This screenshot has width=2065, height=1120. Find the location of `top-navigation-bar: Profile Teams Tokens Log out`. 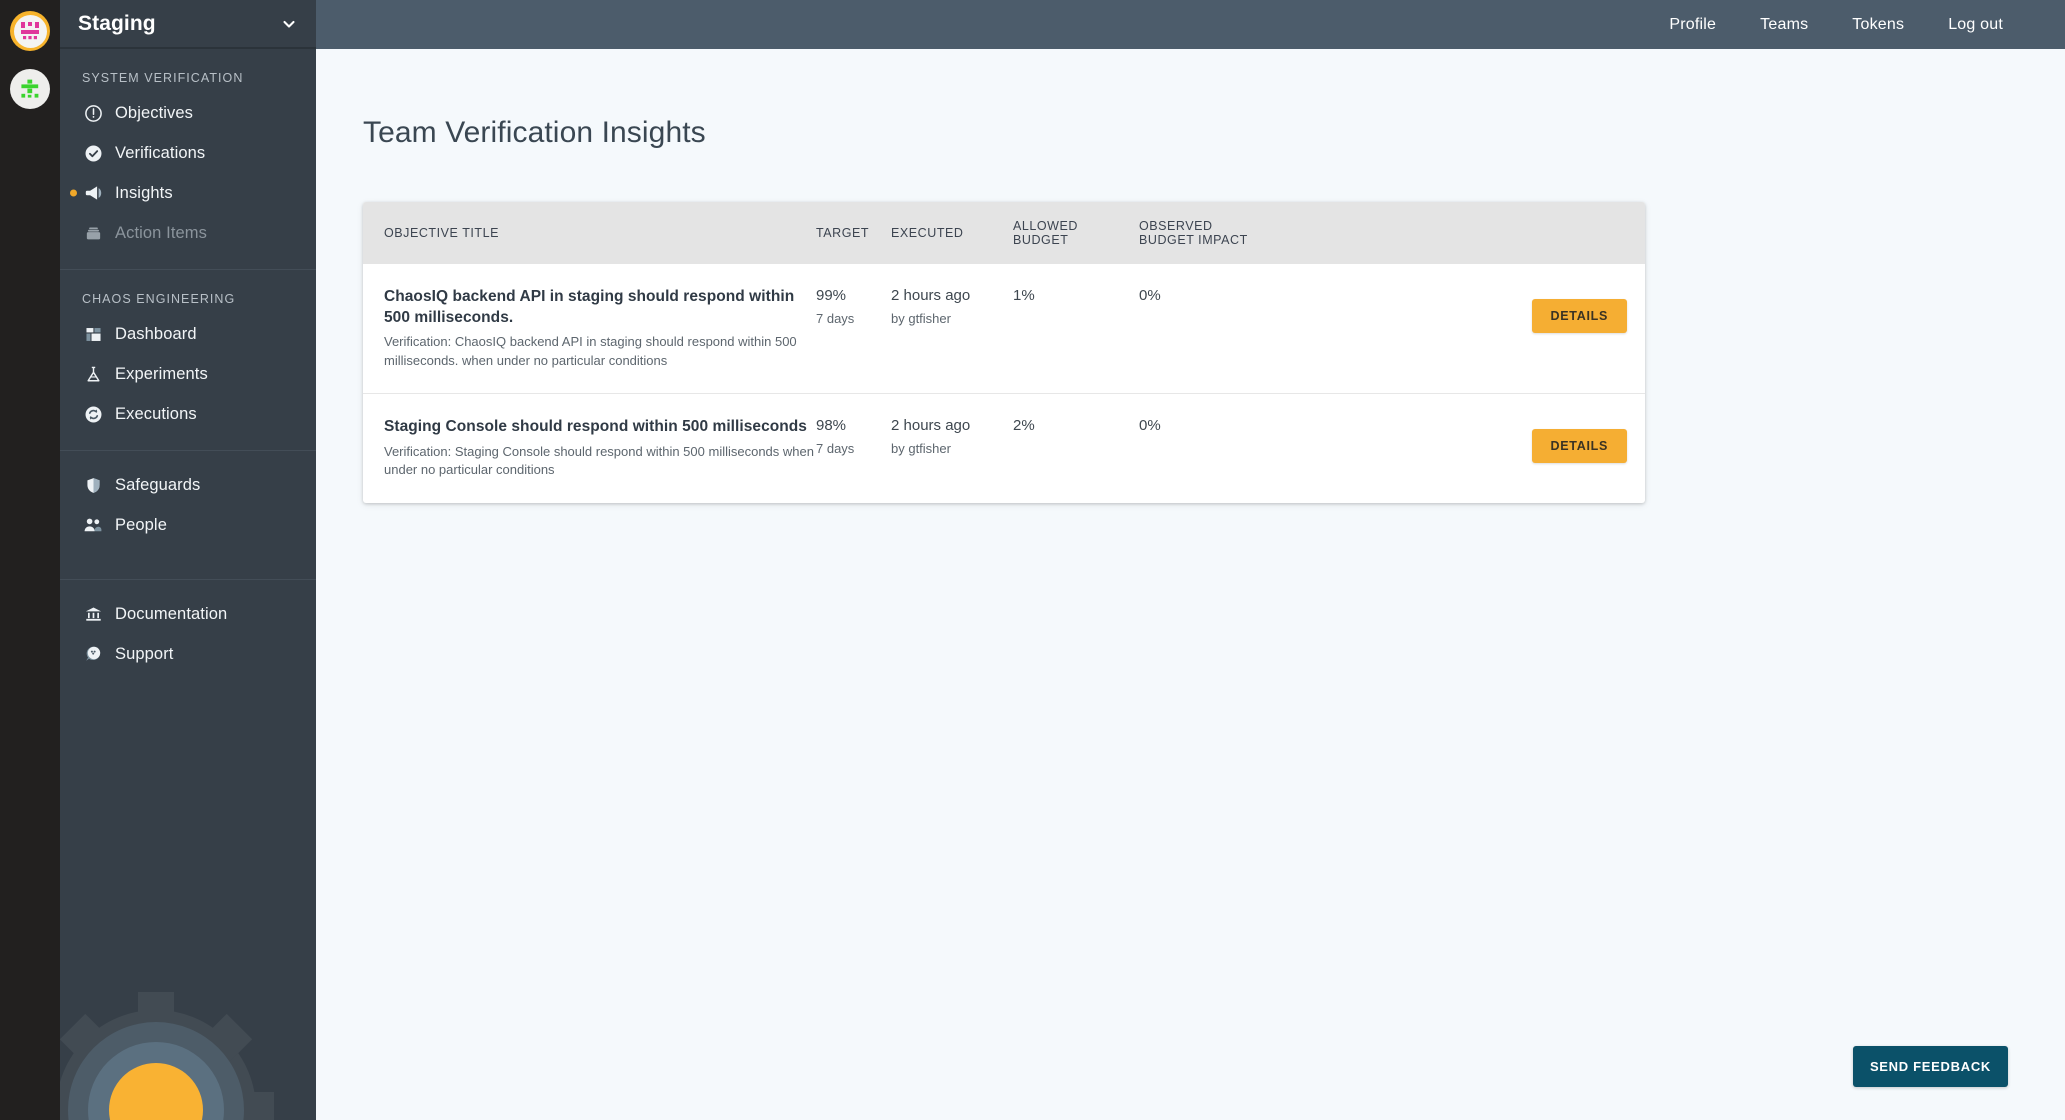

top-navigation-bar: Profile Teams Tokens Log out is located at coordinates (1190, 24).